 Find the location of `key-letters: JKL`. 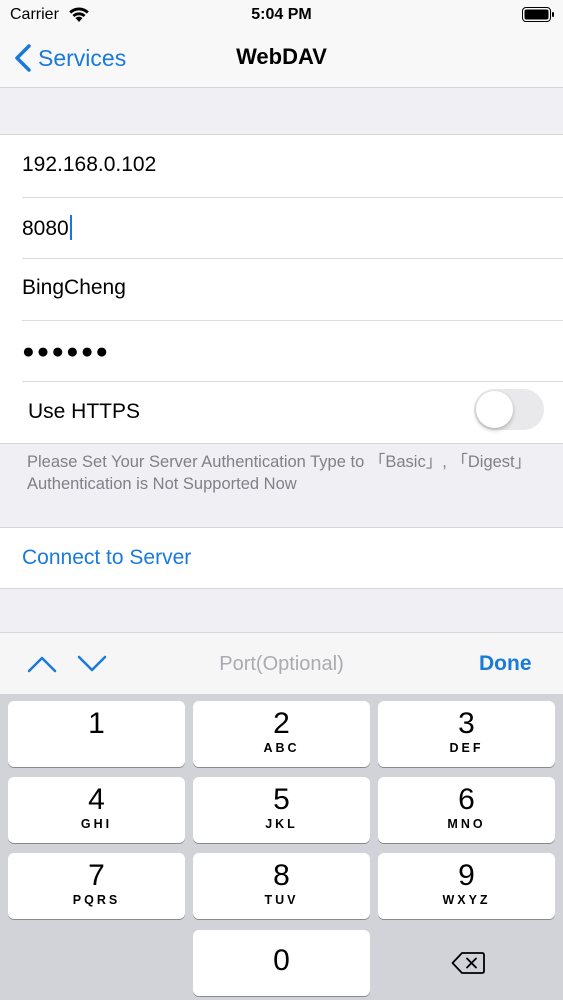

key-letters: JKL is located at coordinates (281, 824).